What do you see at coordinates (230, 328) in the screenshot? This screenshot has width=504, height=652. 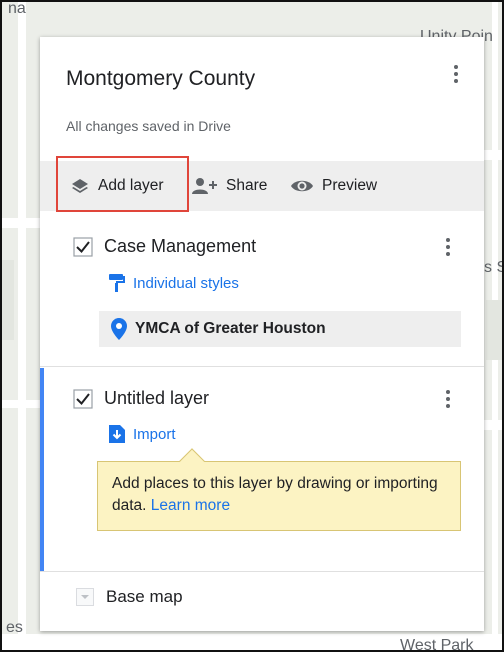 I see `place-label: YMCA of Greater Houston` at bounding box center [230, 328].